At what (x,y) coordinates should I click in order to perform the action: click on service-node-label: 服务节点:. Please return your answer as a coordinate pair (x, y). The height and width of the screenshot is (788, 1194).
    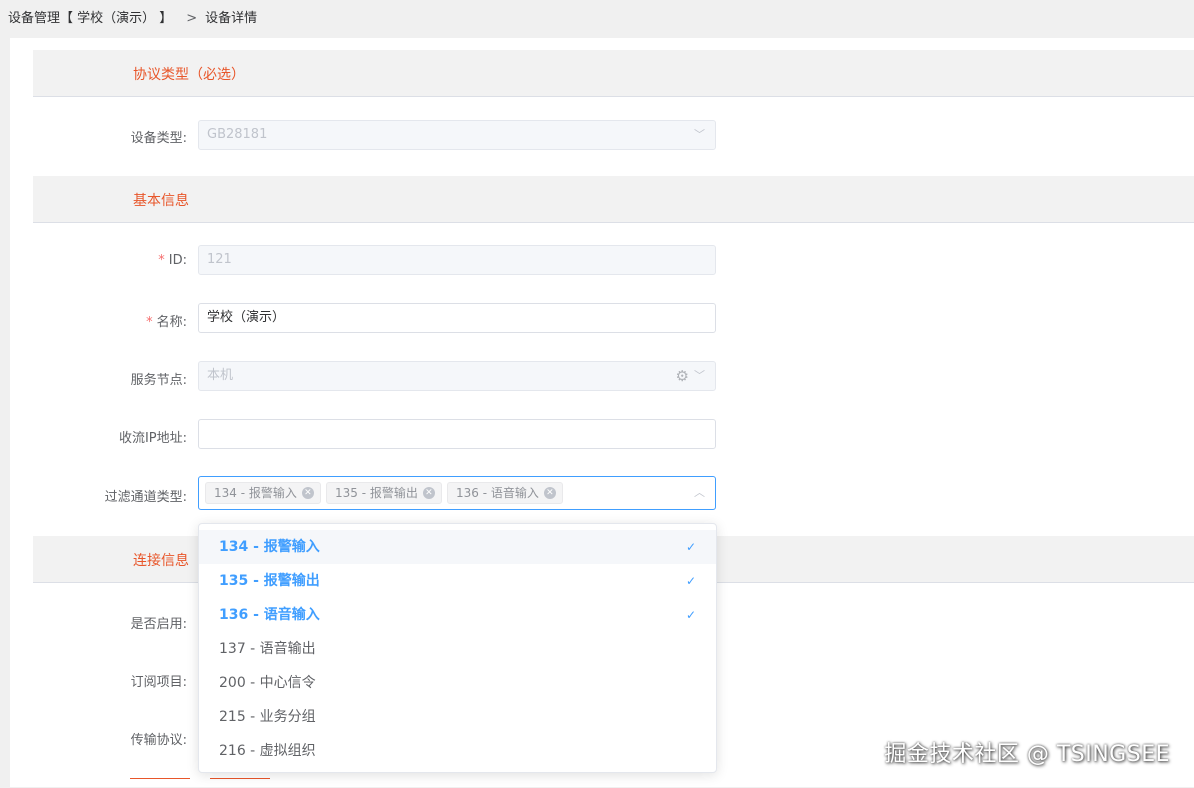
    Looking at the image, I should click on (158, 380).